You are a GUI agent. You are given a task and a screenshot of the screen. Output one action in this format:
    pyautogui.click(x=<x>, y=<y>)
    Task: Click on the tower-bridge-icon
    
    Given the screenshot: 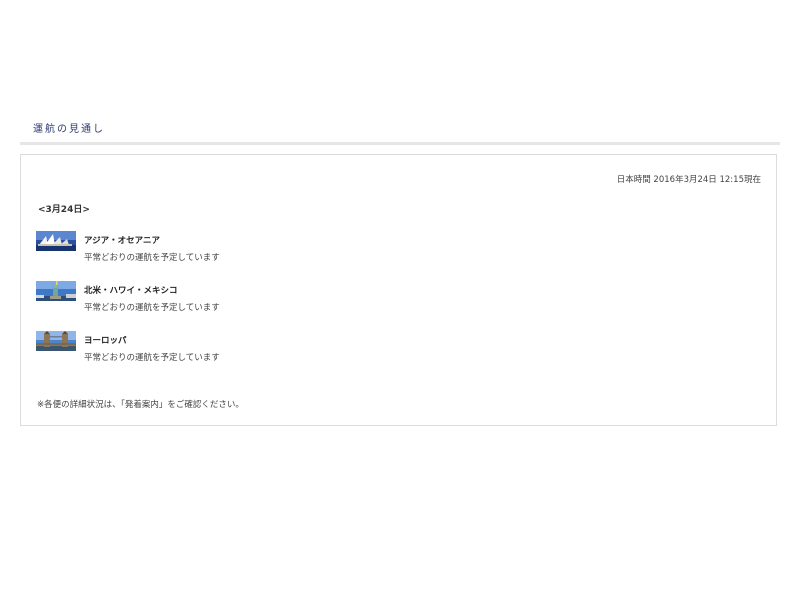 What is the action you would take?
    pyautogui.click(x=56, y=341)
    